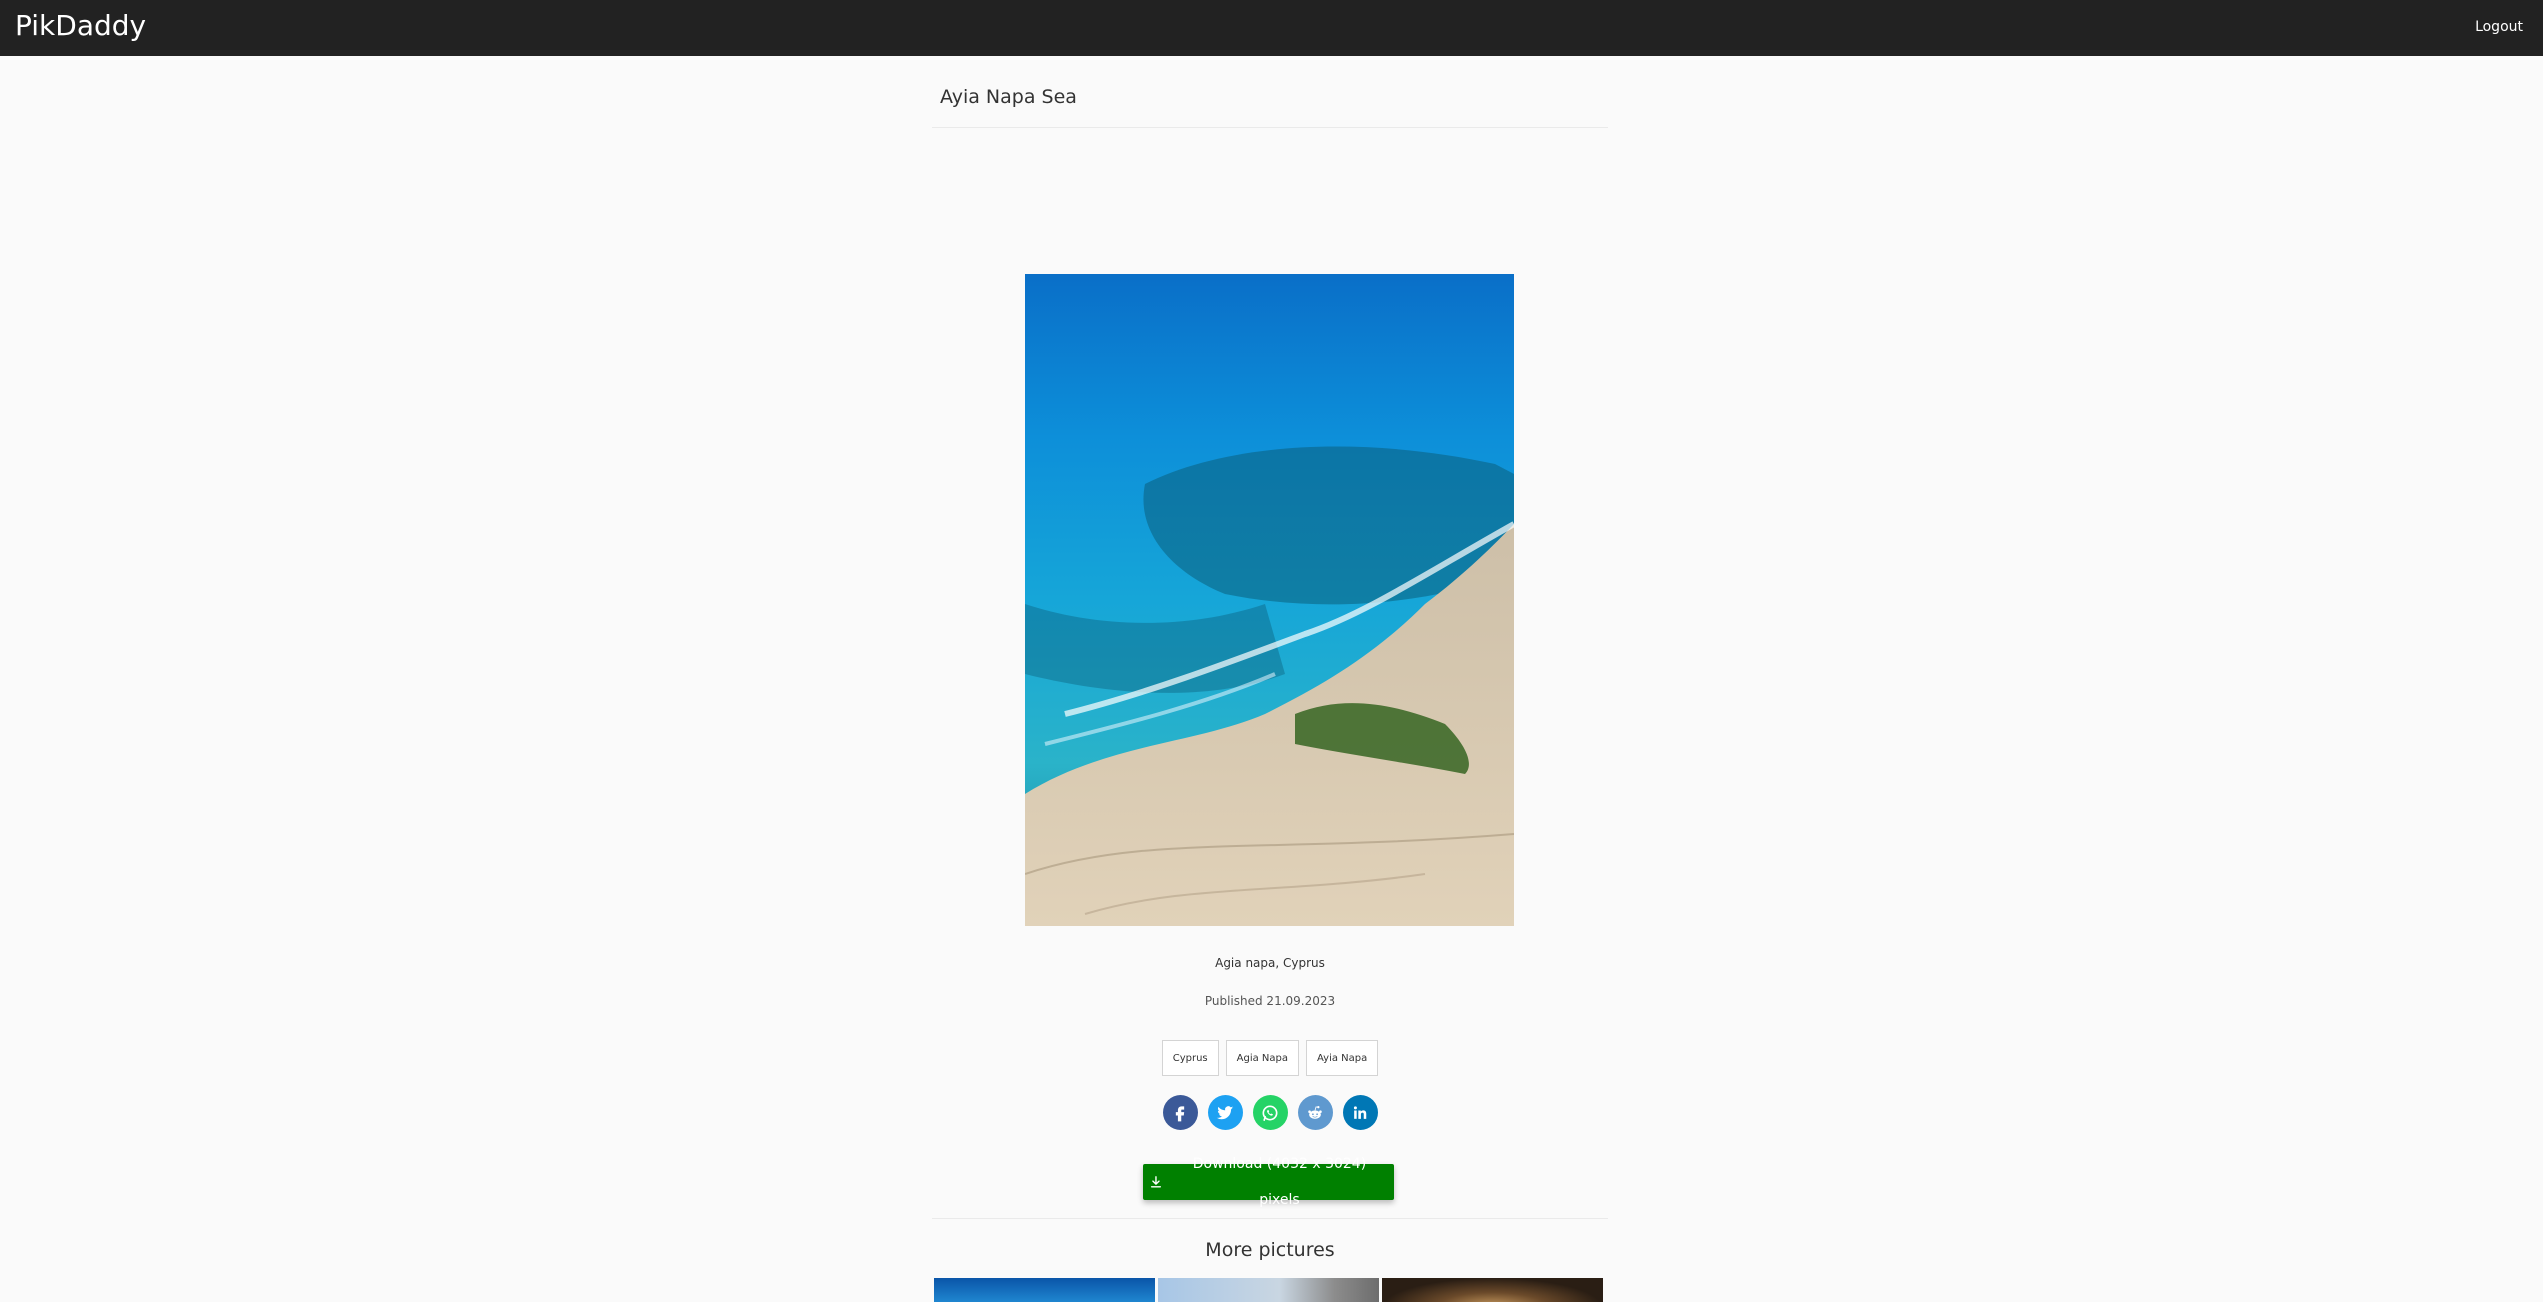  Describe the element at coordinates (1270, 963) in the screenshot. I see `photo-location: Agia napa, Cyprus` at that location.